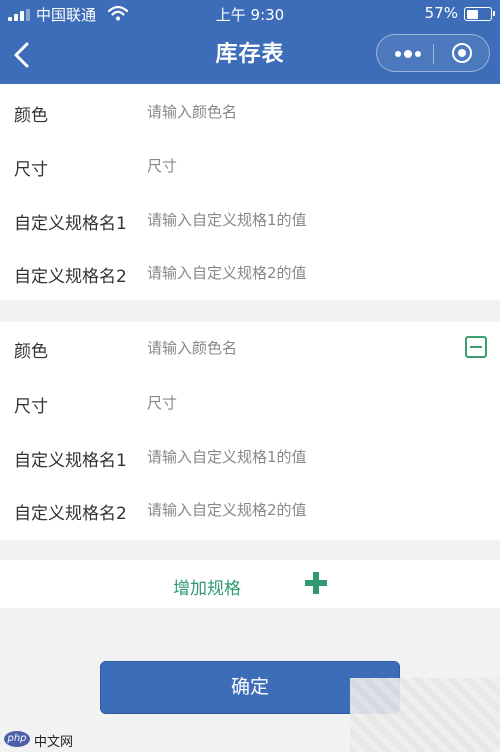  I want to click on mosaic-watermark, so click(425, 715).